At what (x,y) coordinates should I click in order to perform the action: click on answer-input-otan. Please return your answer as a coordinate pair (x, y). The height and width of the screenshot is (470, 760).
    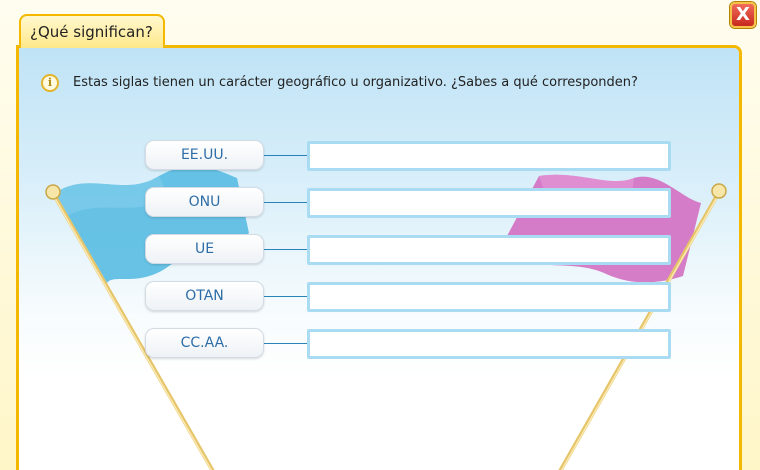
    Looking at the image, I should click on (489, 297).